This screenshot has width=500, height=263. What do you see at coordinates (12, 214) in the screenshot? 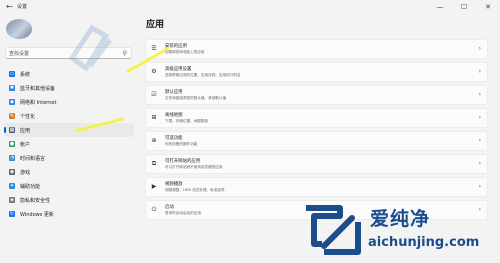
I see `sidebar-item-icon: ↻` at bounding box center [12, 214].